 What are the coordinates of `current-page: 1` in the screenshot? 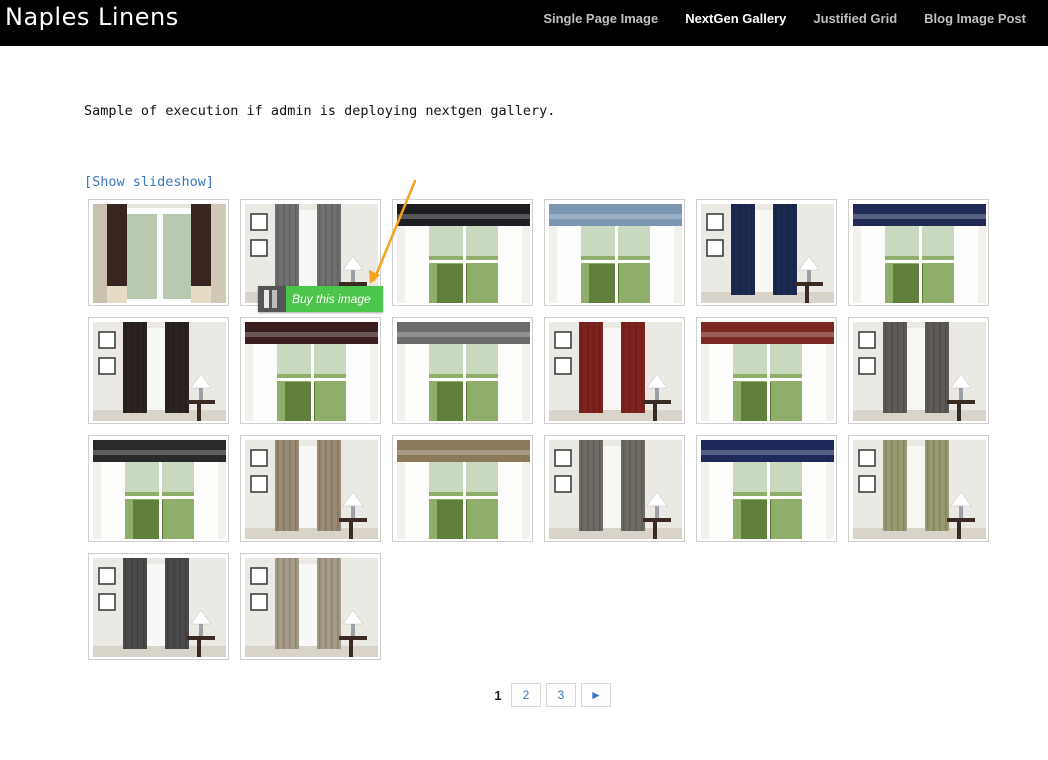 It's located at (498, 695).